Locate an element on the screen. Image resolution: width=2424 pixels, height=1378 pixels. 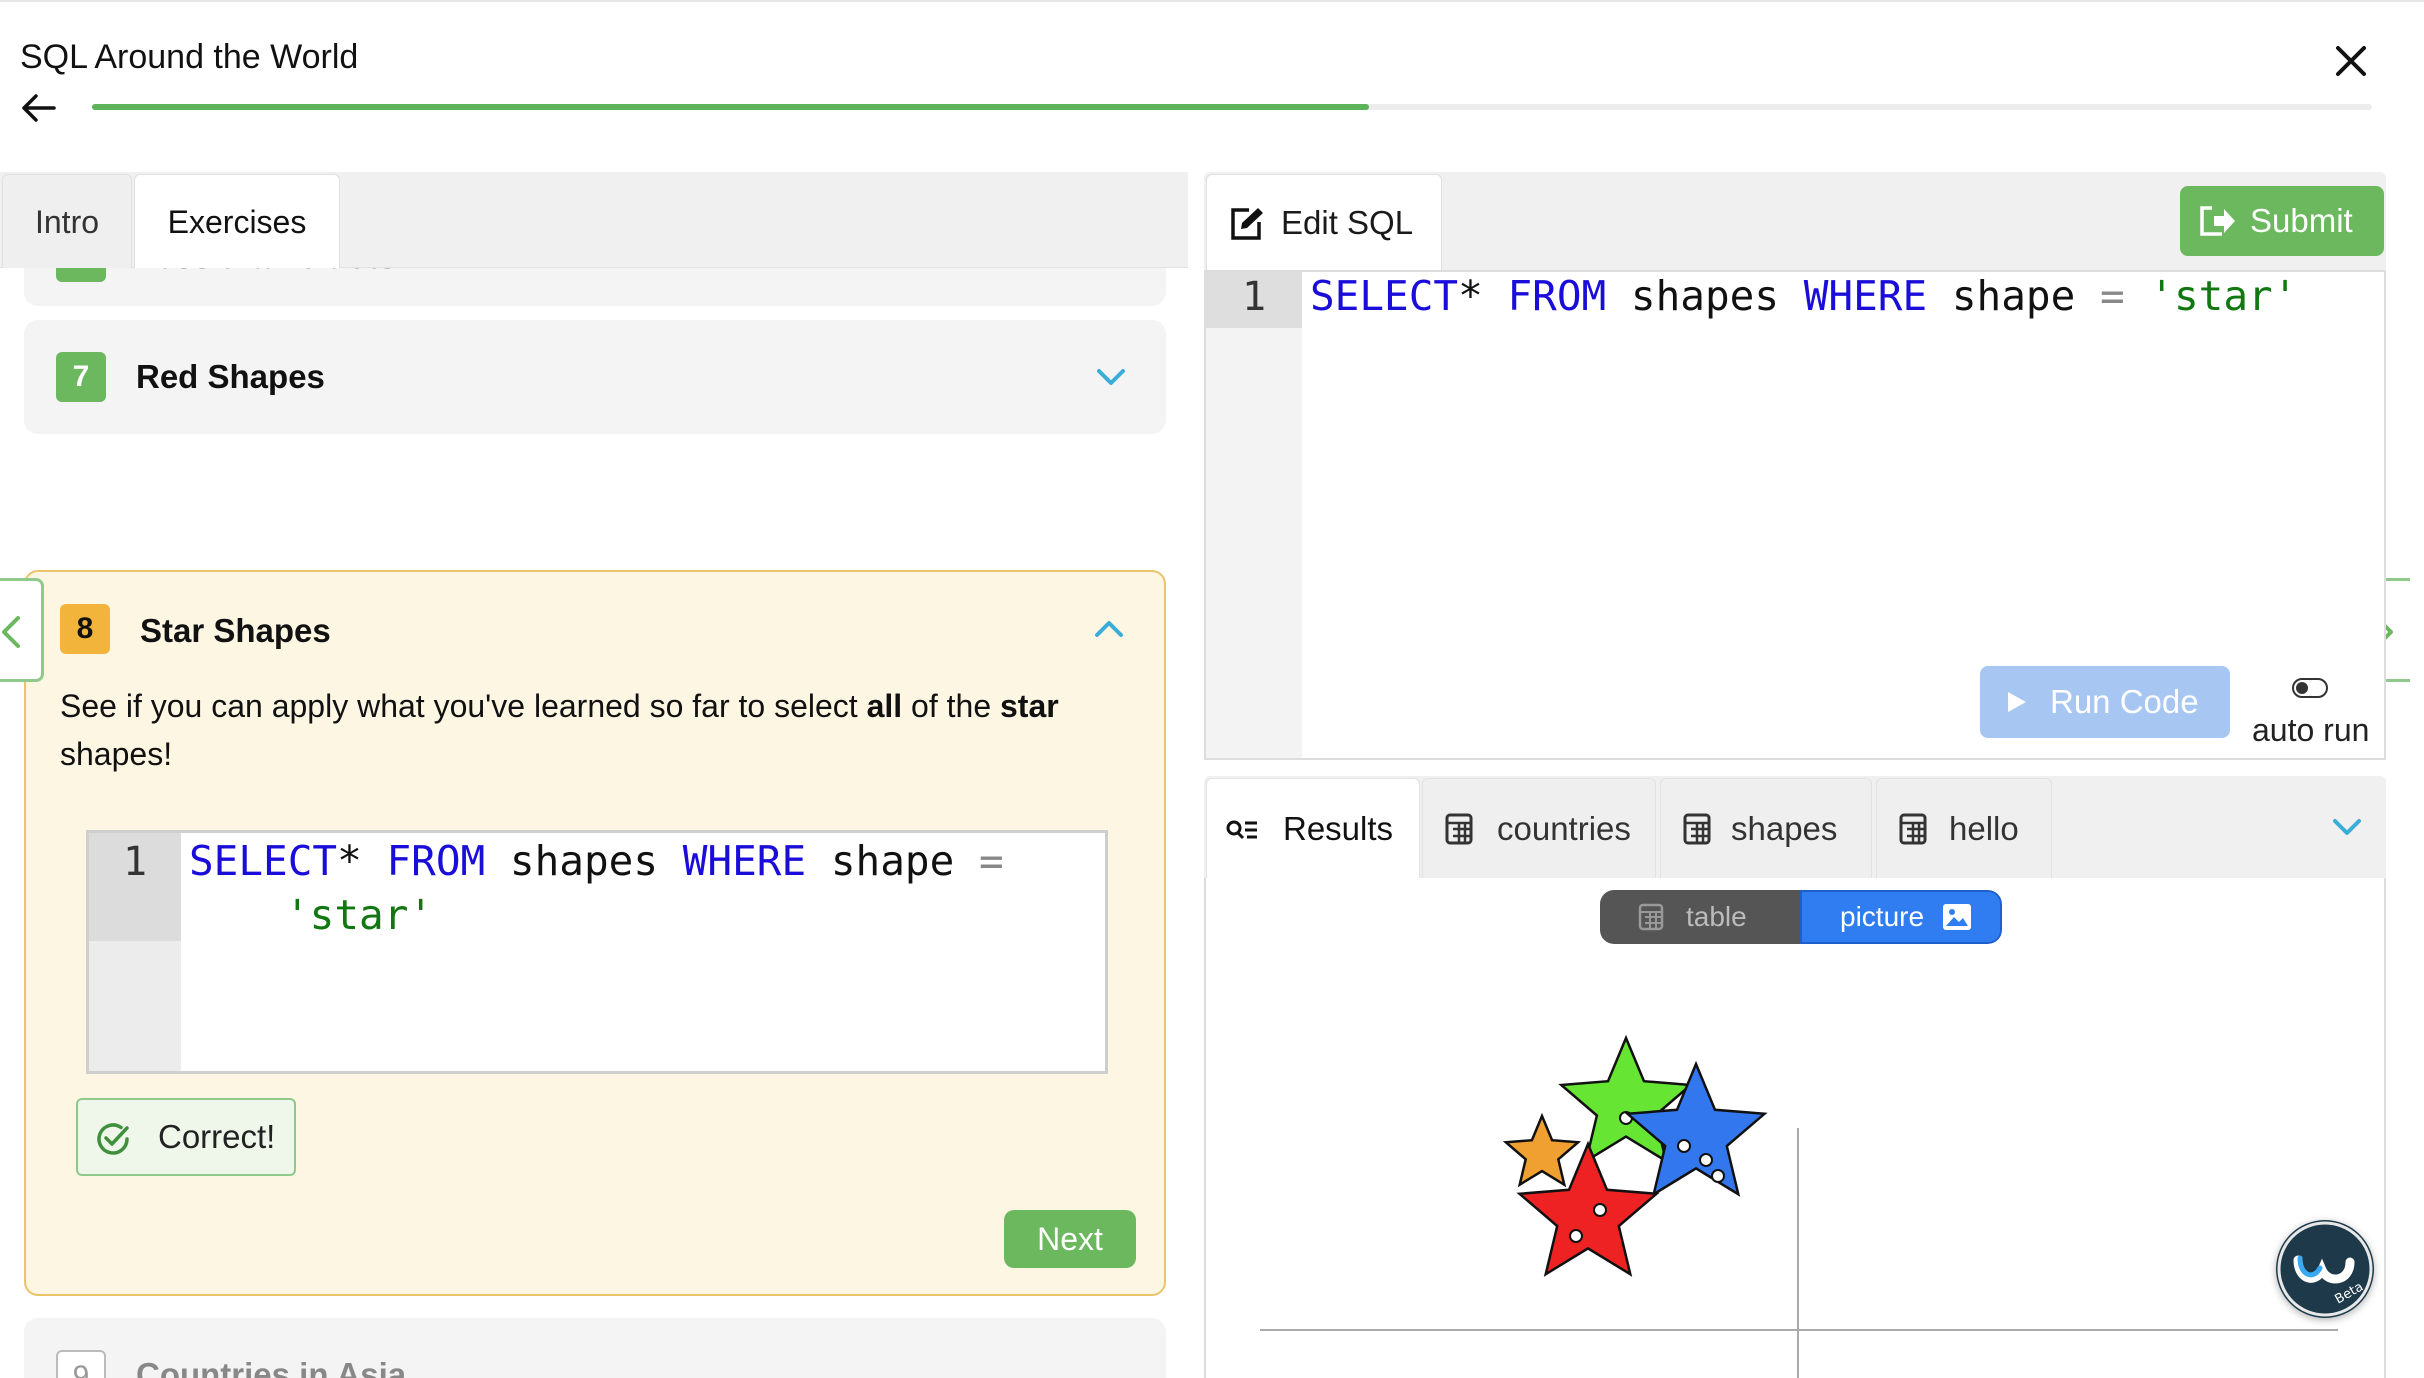
edit-sql-label: Edit SQL is located at coordinates (1347, 222).